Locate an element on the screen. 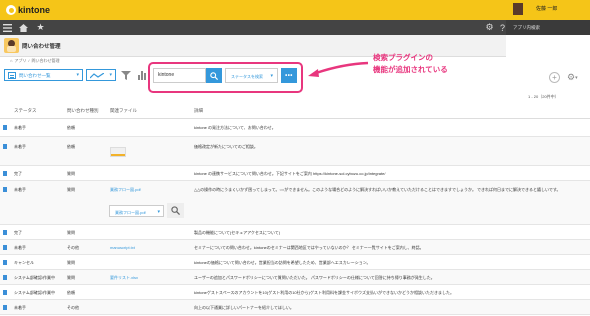  breadcrumb-home-icon: ⌂ is located at coordinates (11, 61).